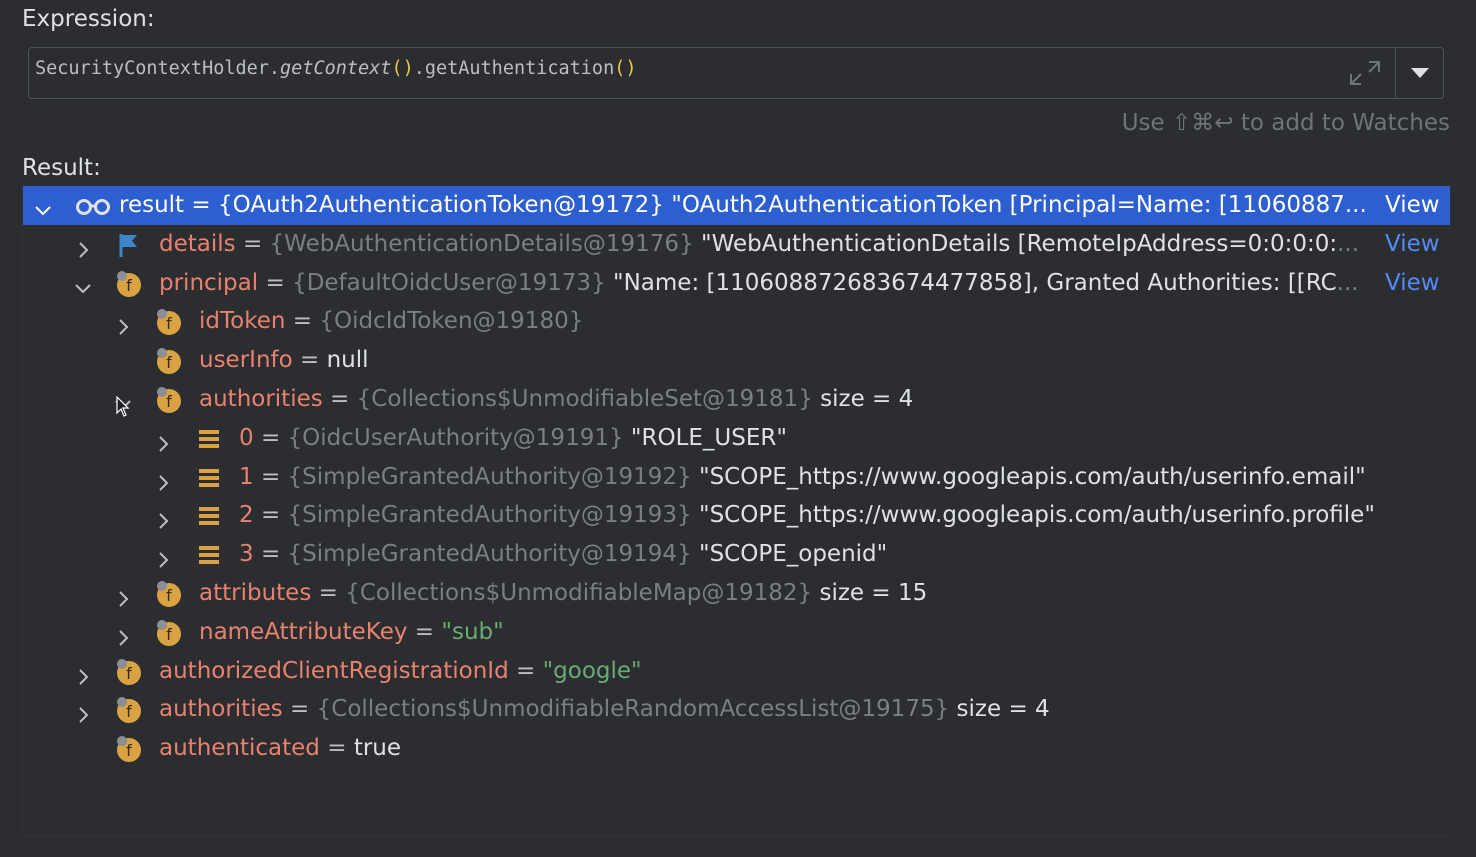 This screenshot has width=1476, height=857. What do you see at coordinates (347, 360) in the screenshot?
I see `variable-value: null` at bounding box center [347, 360].